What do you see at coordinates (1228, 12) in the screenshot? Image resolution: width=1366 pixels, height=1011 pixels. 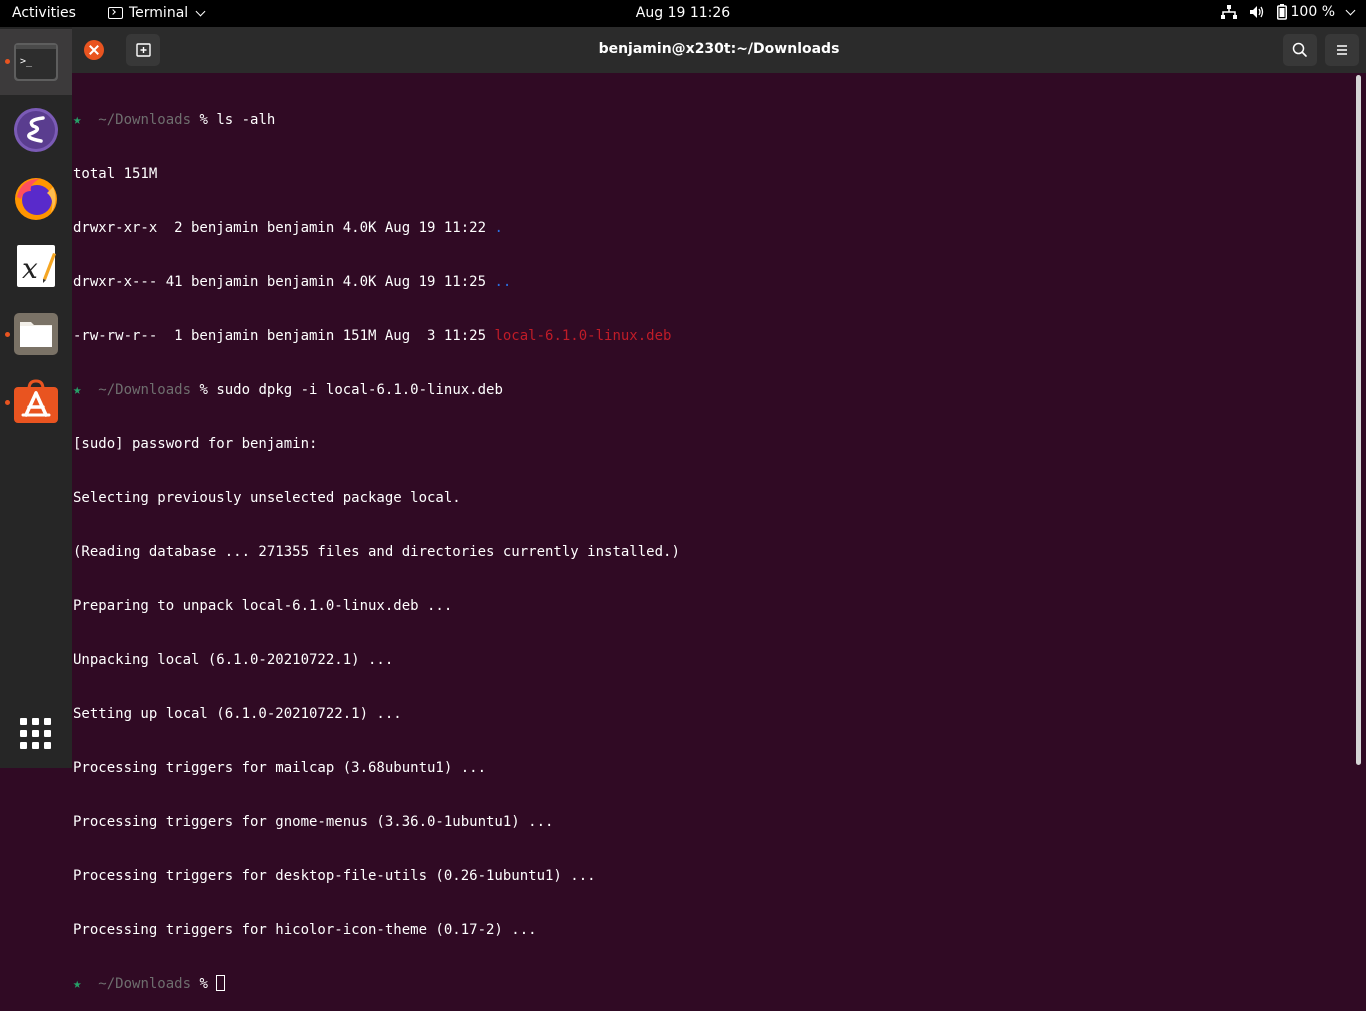 I see `network-icon` at bounding box center [1228, 12].